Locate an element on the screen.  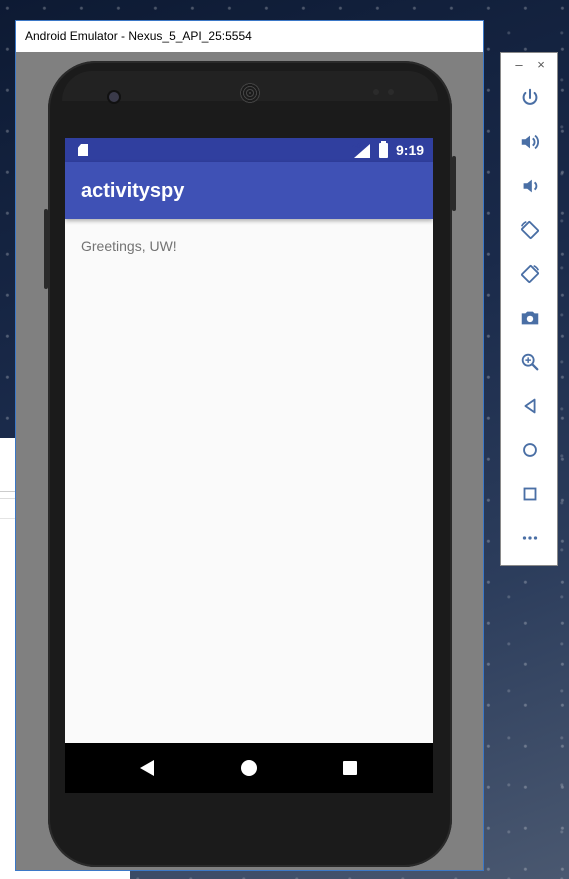
more-button is located at coordinates (530, 538).